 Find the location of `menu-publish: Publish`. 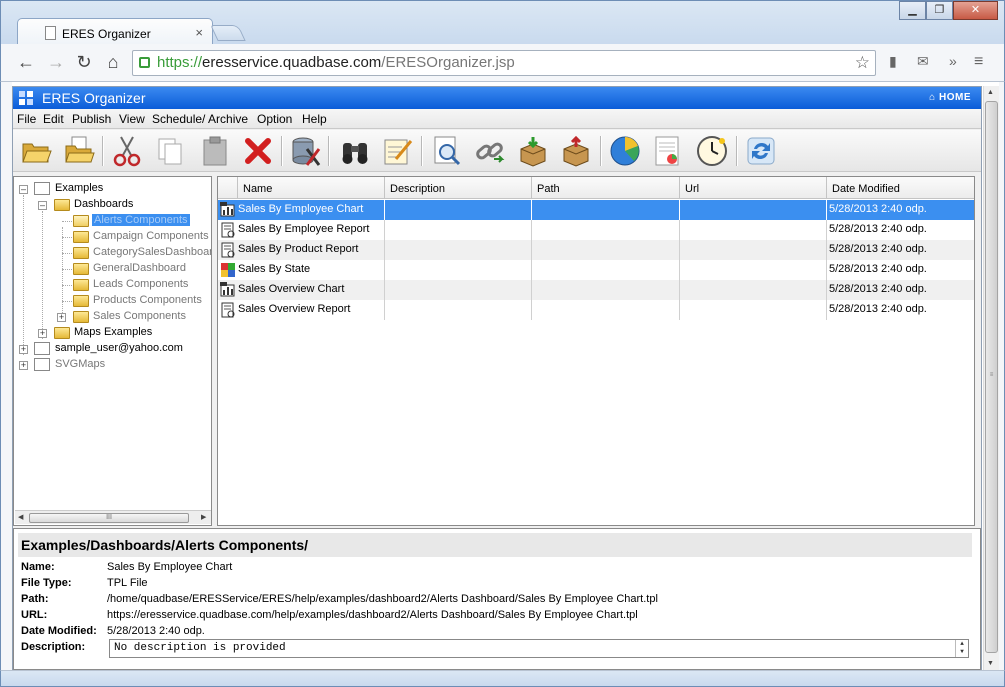

menu-publish: Publish is located at coordinates (91, 119).